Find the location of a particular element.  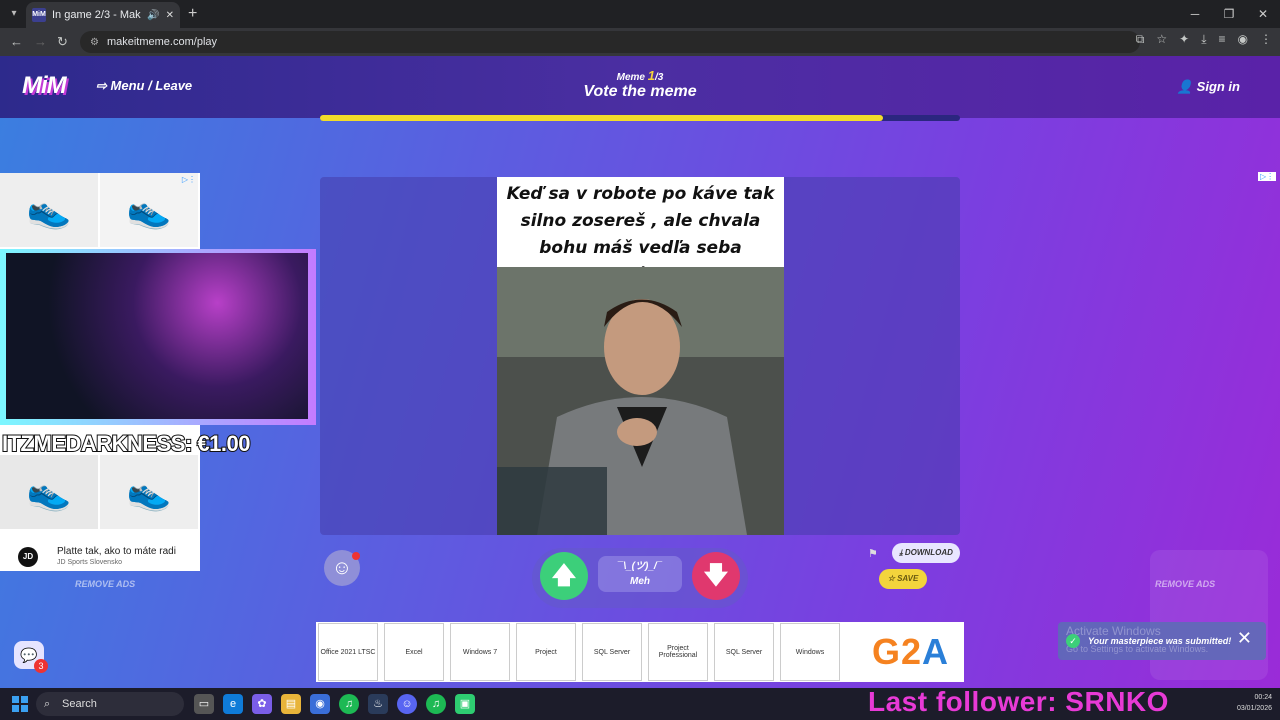

favicon: MiM is located at coordinates (39, 15).